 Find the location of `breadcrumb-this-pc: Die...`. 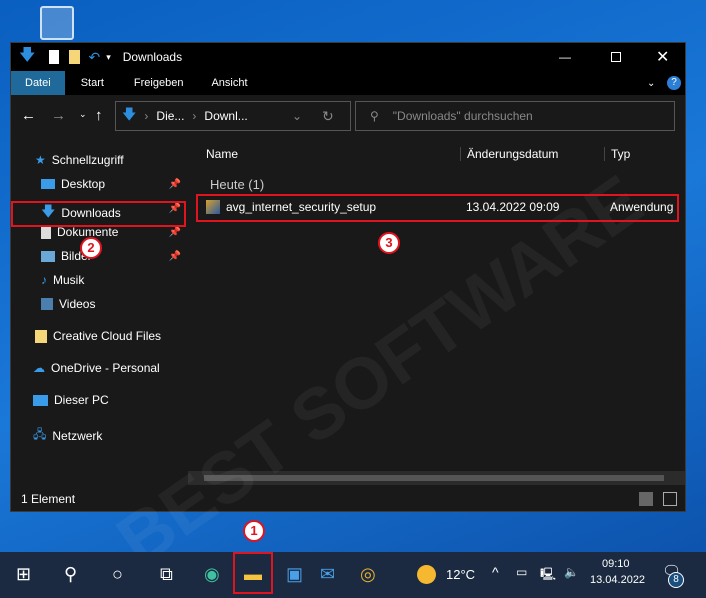

breadcrumb-this-pc: Die... is located at coordinates (170, 116).